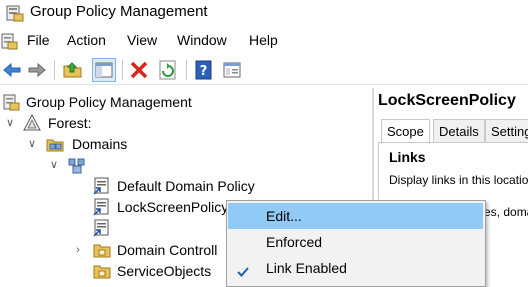 The image size is (528, 287). What do you see at coordinates (459, 131) in the screenshot?
I see `tab-details: Details` at bounding box center [459, 131].